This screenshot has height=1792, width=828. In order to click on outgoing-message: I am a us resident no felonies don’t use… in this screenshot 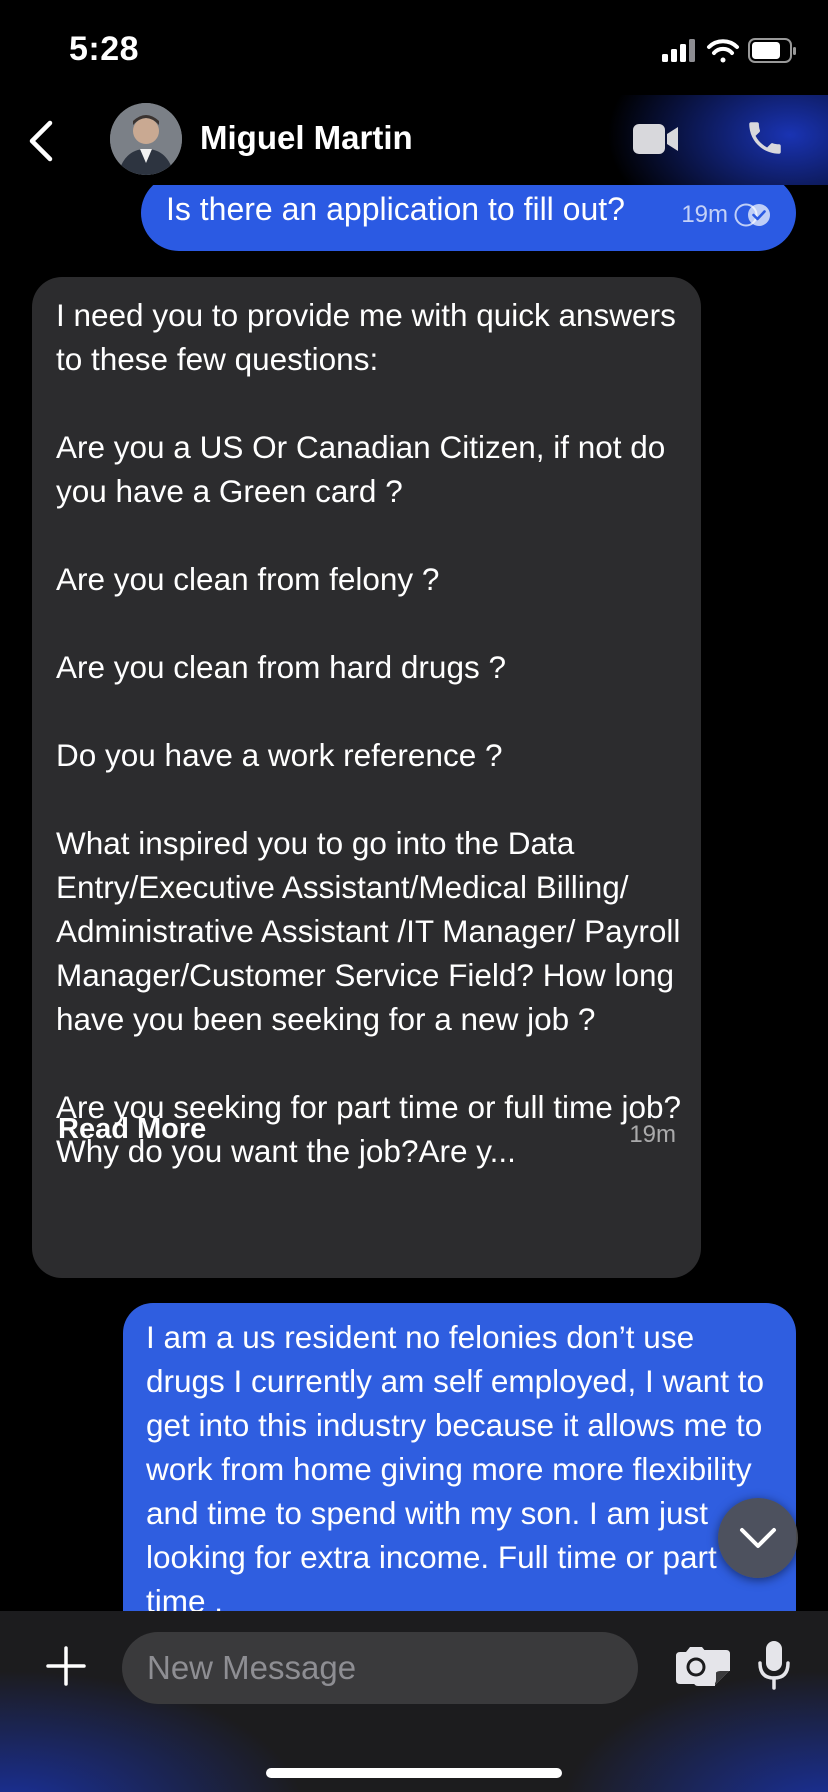, I will do `click(459, 1457)`.